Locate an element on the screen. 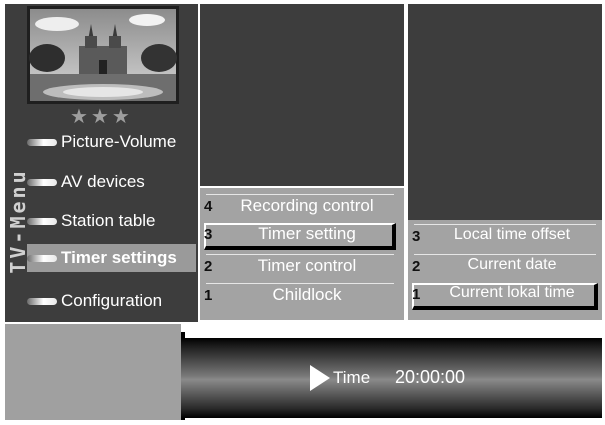 This screenshot has width=605, height=425. menu-item-label: AV devices is located at coordinates (103, 181).